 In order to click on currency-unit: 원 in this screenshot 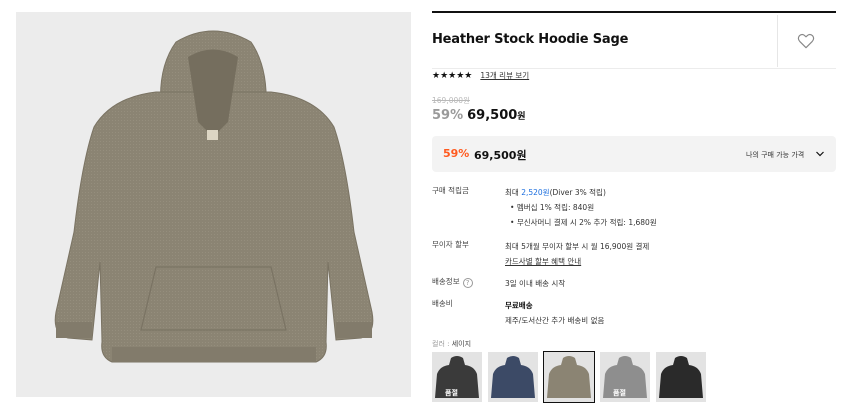, I will do `click(521, 117)`.